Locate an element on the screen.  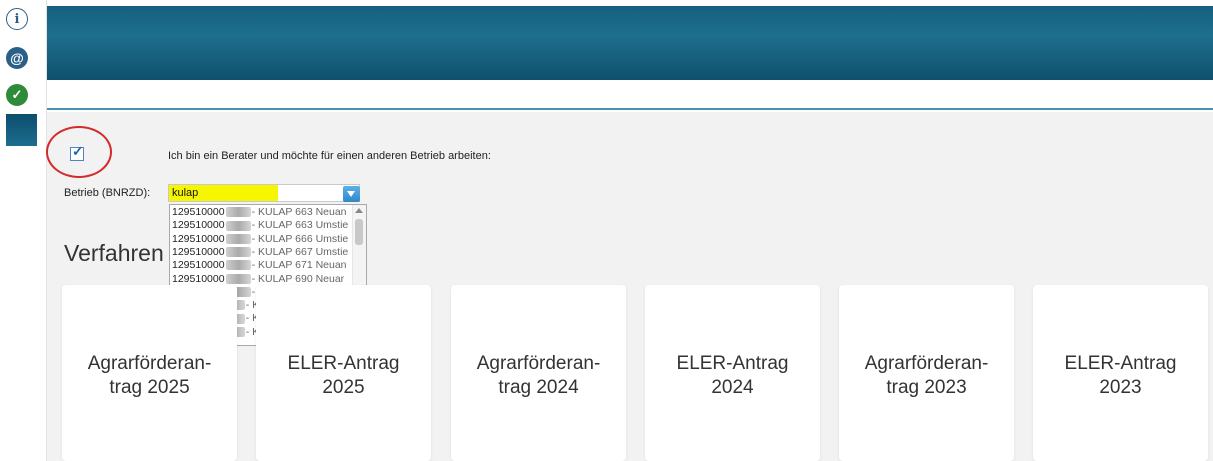
card-agrarfoerderantrag-2023: Agrarförderan-trag 2023 is located at coordinates (926, 373).